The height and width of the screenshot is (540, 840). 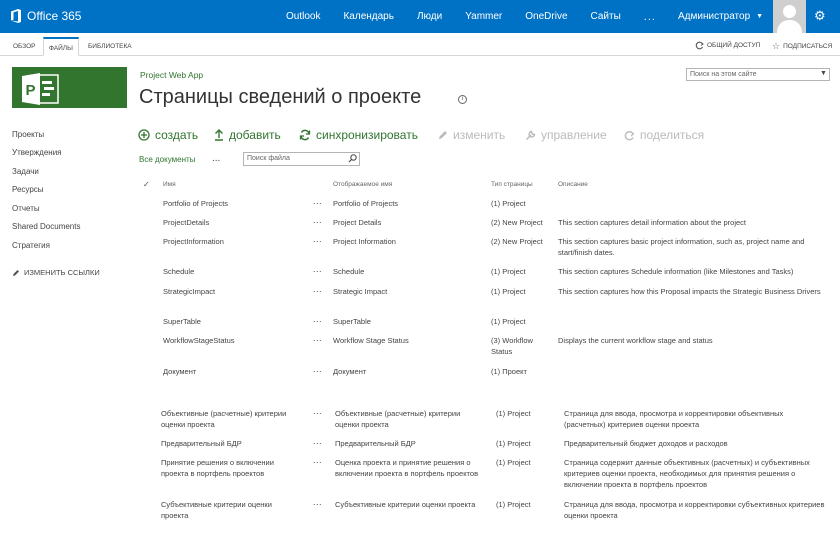 I want to click on avatar, so click(x=789, y=16).